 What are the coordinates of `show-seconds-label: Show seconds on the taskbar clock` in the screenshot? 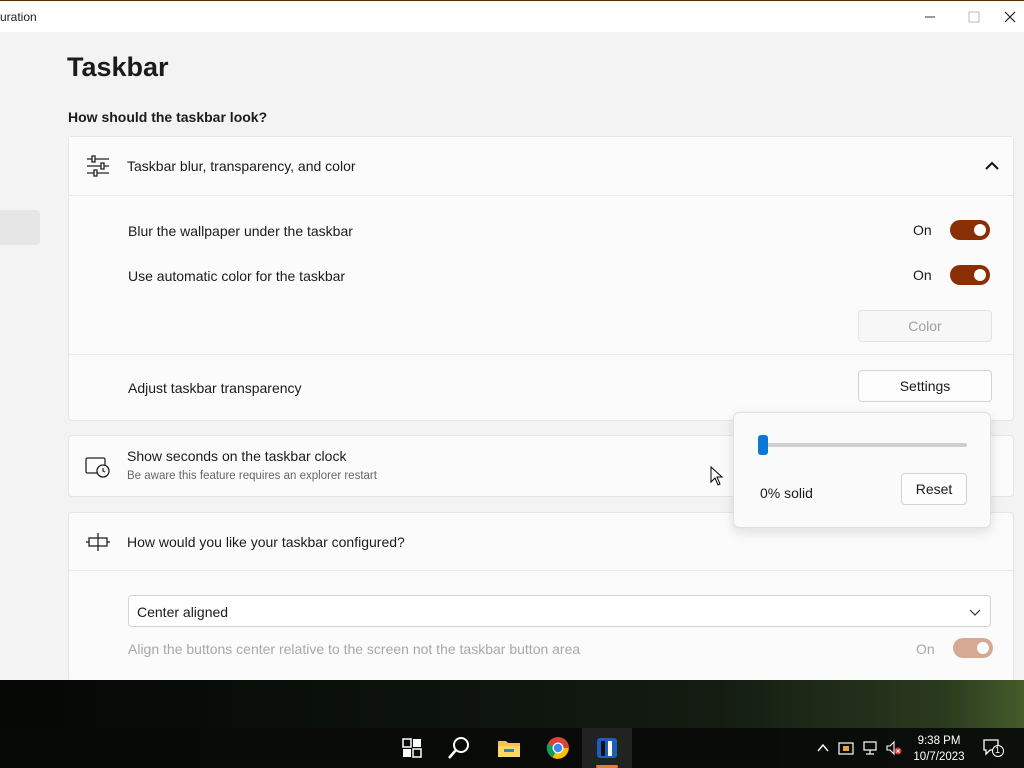 It's located at (237, 456).